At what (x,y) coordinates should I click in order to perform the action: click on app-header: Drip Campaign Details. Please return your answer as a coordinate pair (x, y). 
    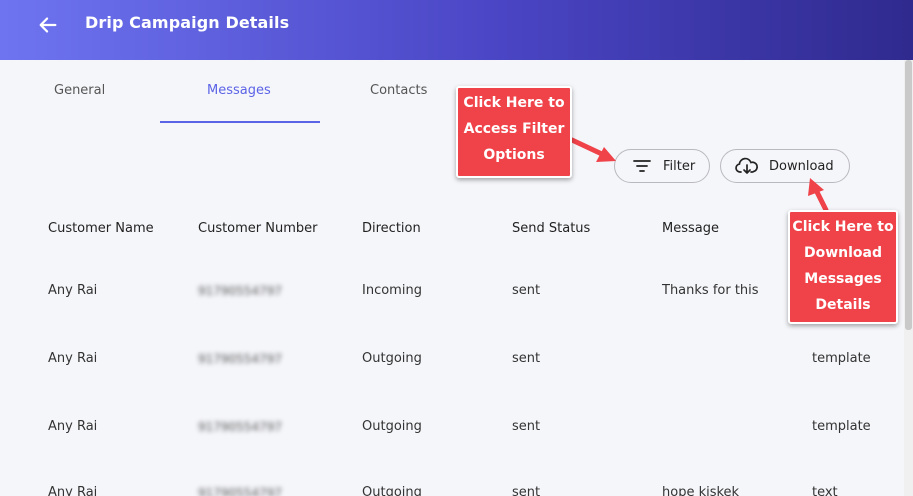
    Looking at the image, I should click on (456, 30).